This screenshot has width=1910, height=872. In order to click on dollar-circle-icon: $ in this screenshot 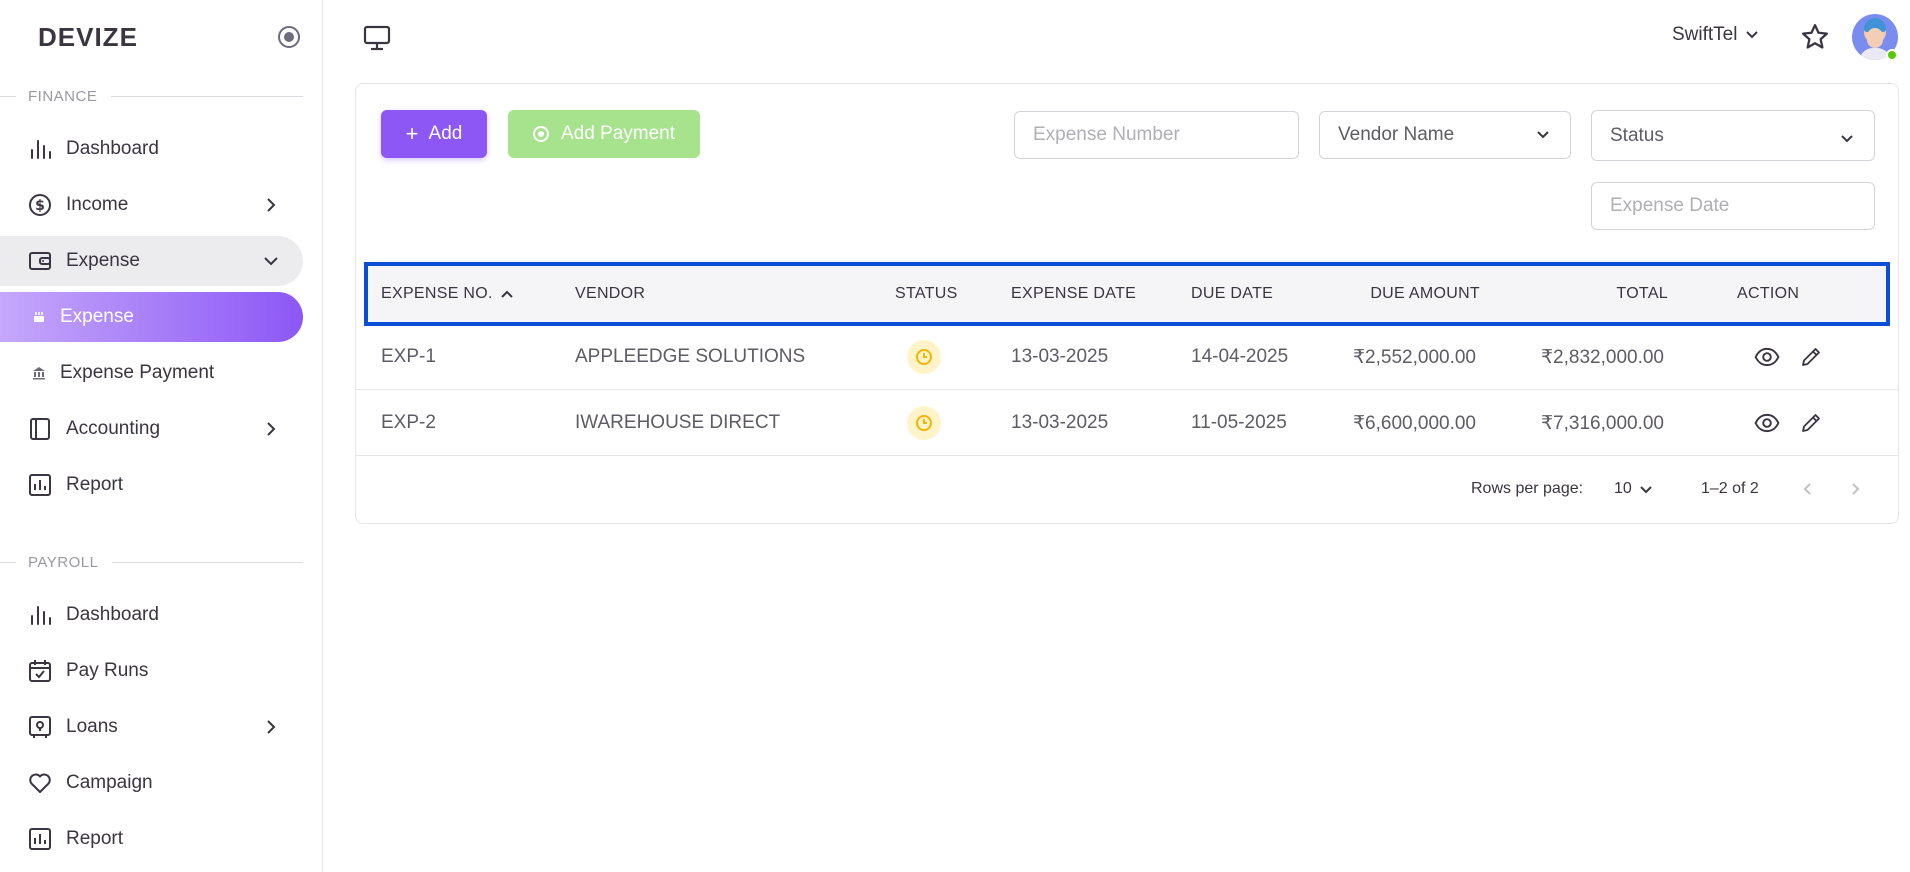, I will do `click(40, 205)`.